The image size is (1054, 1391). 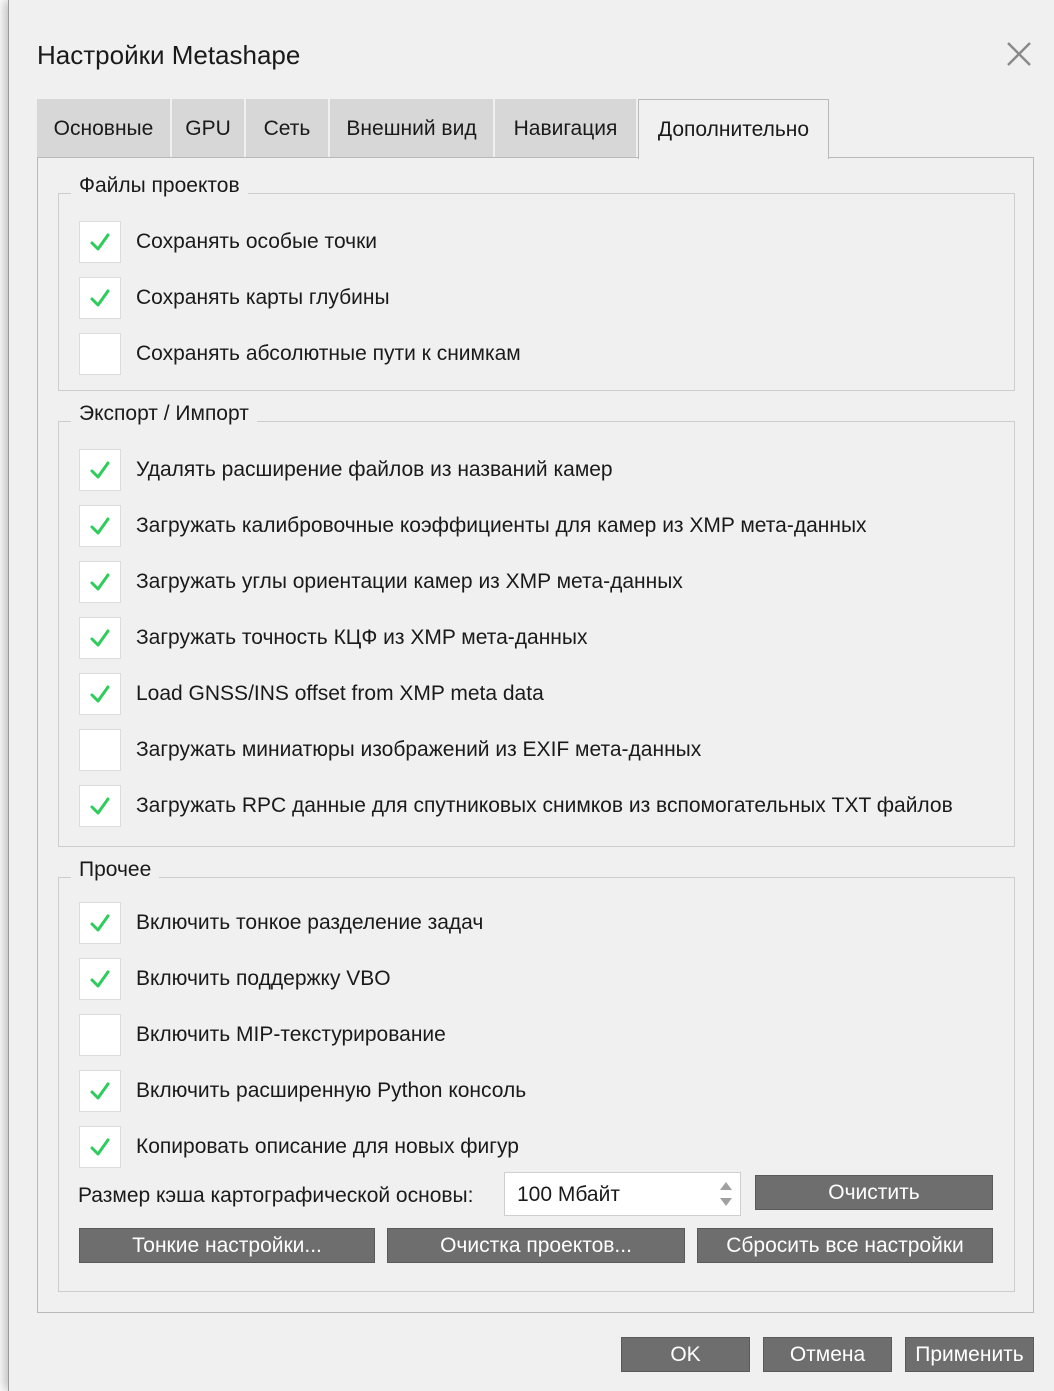 I want to click on tab-label: Дополнительно, so click(x=733, y=129).